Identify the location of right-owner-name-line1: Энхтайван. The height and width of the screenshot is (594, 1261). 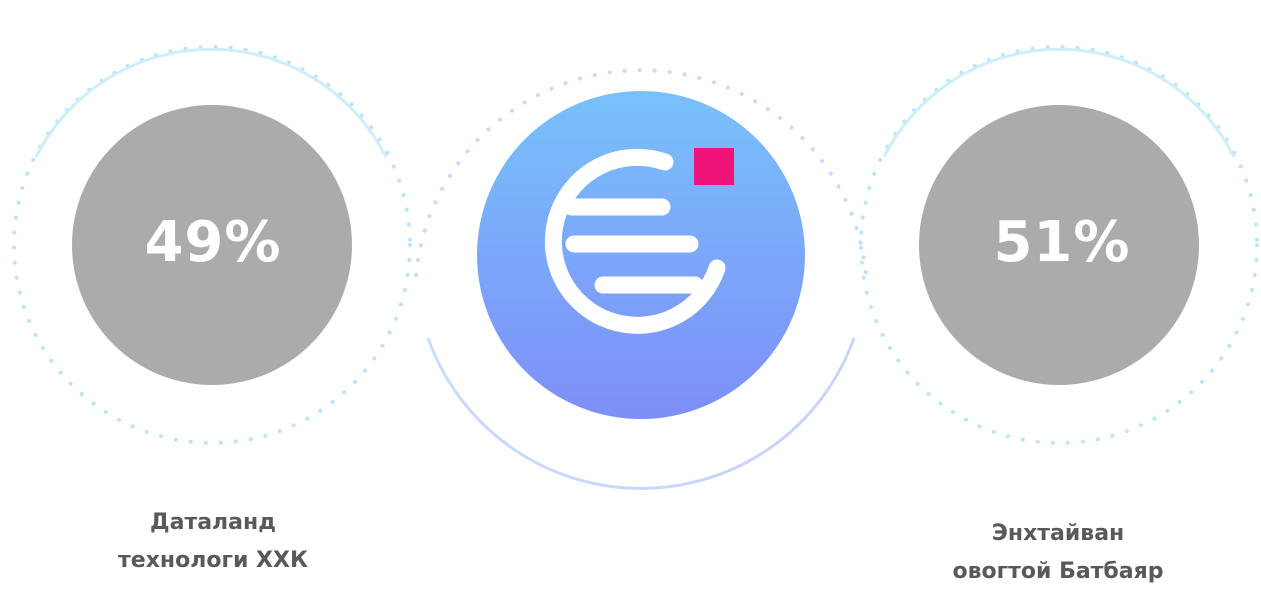
(1058, 533).